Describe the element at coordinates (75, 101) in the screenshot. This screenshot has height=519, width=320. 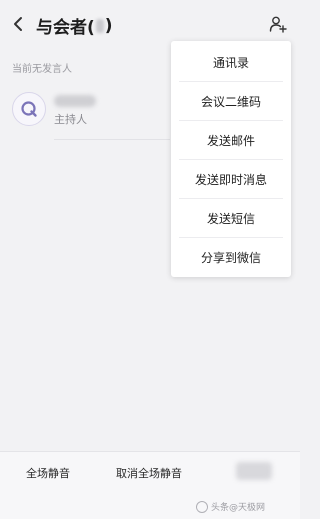
I see `participant-name-blurred` at that location.